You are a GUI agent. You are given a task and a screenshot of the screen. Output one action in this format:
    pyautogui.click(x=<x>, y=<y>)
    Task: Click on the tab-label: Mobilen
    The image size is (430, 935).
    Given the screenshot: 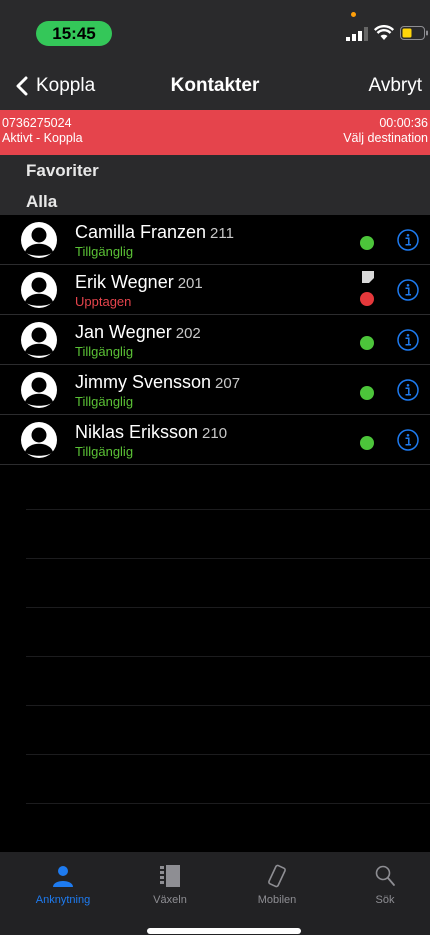 What is the action you would take?
    pyautogui.click(x=277, y=900)
    